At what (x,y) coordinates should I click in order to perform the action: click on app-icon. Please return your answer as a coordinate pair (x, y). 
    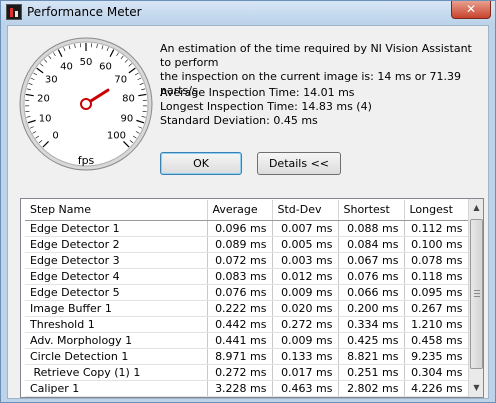
    Looking at the image, I should click on (14, 12).